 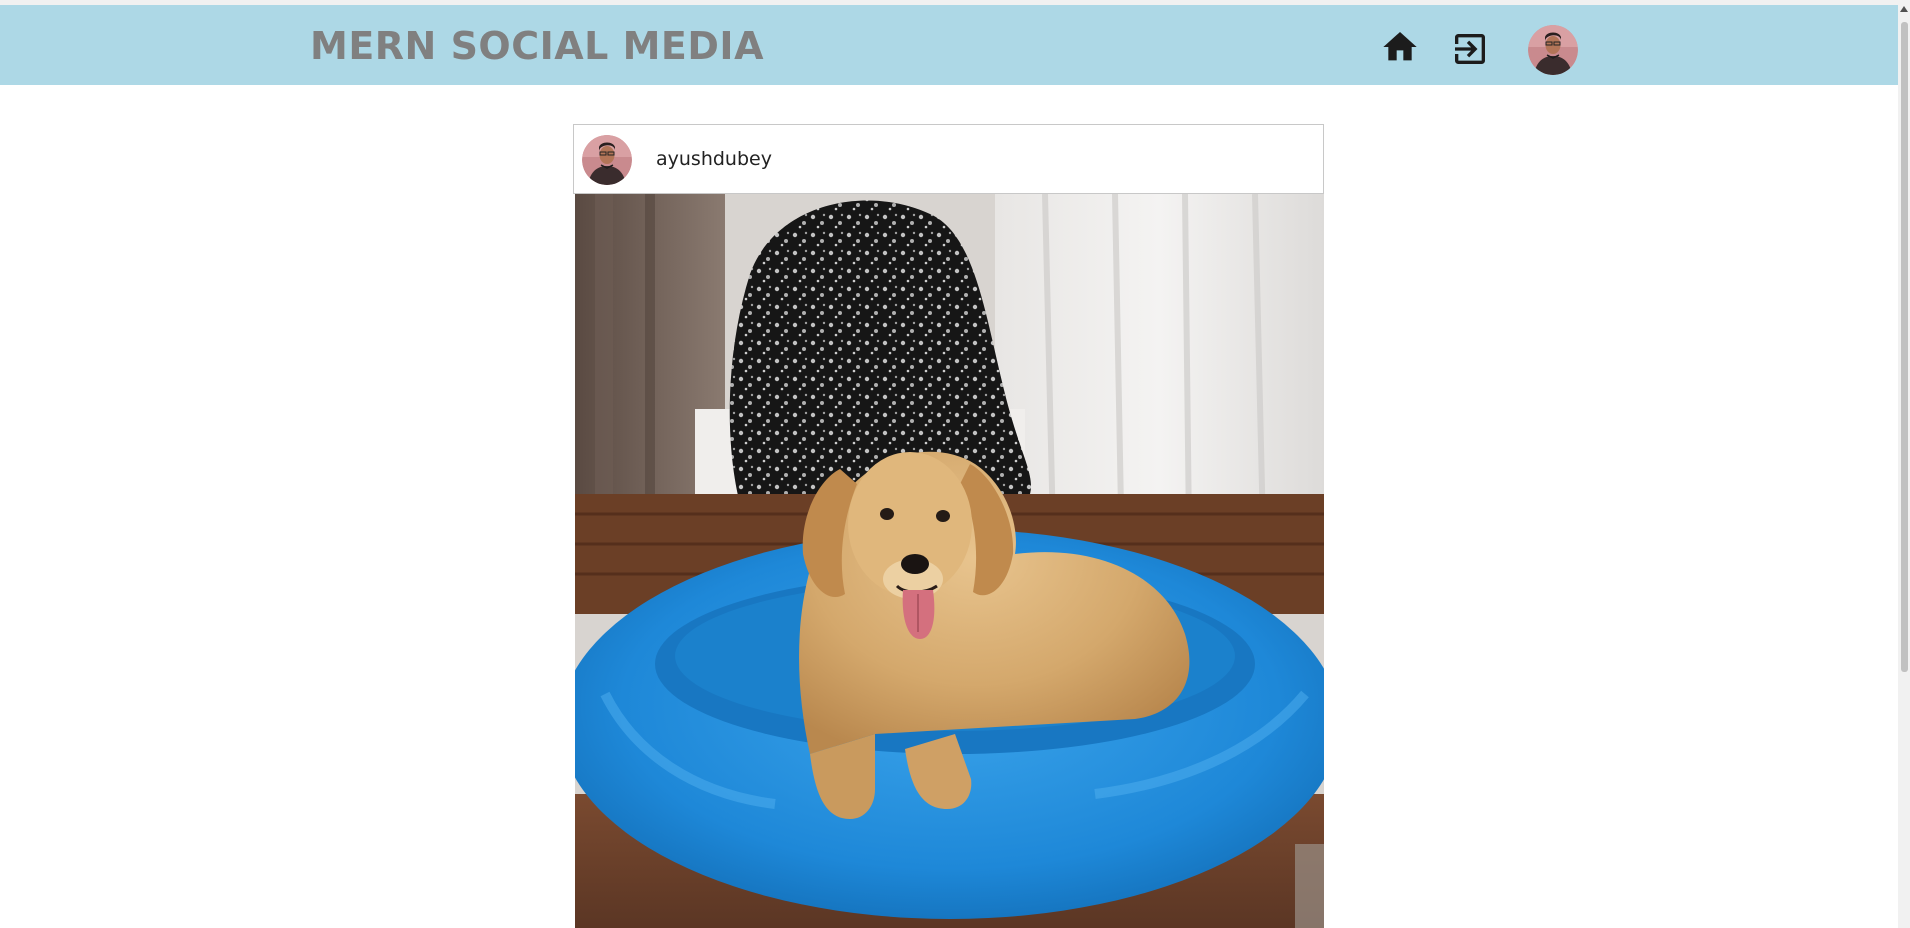 What do you see at coordinates (1553, 50) in the screenshot?
I see `profile-avatar` at bounding box center [1553, 50].